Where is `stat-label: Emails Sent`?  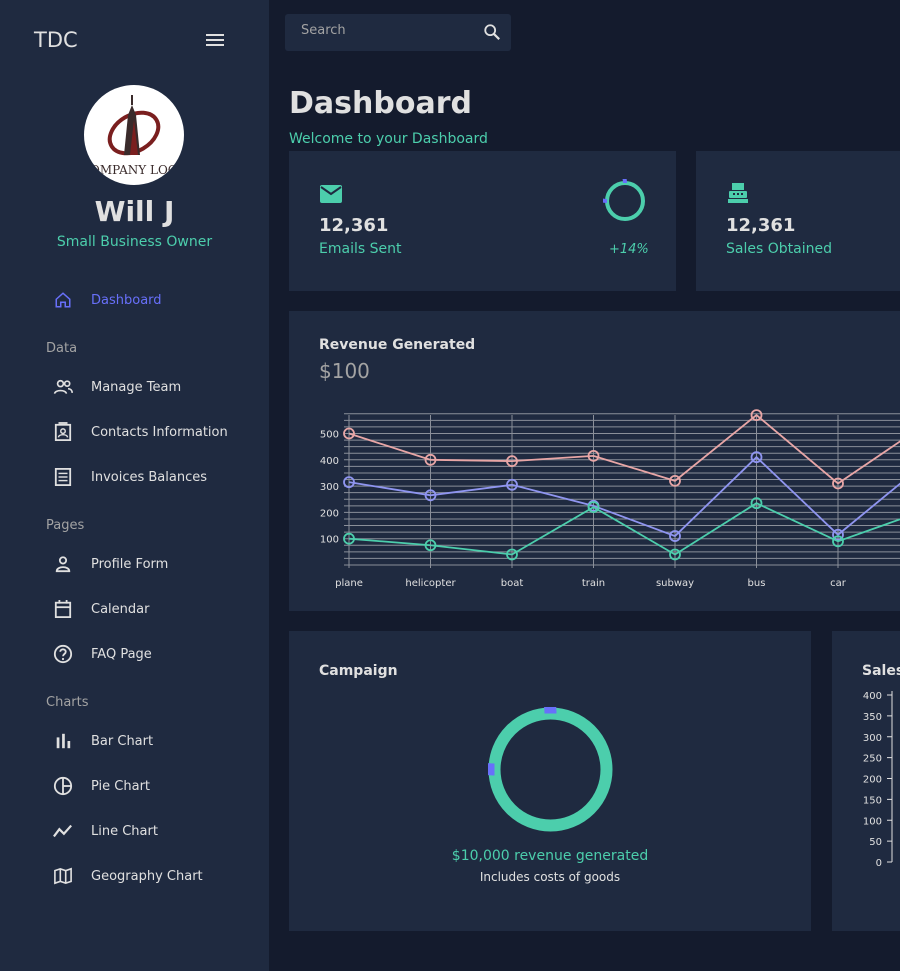
stat-label: Emails Sent is located at coordinates (360, 249).